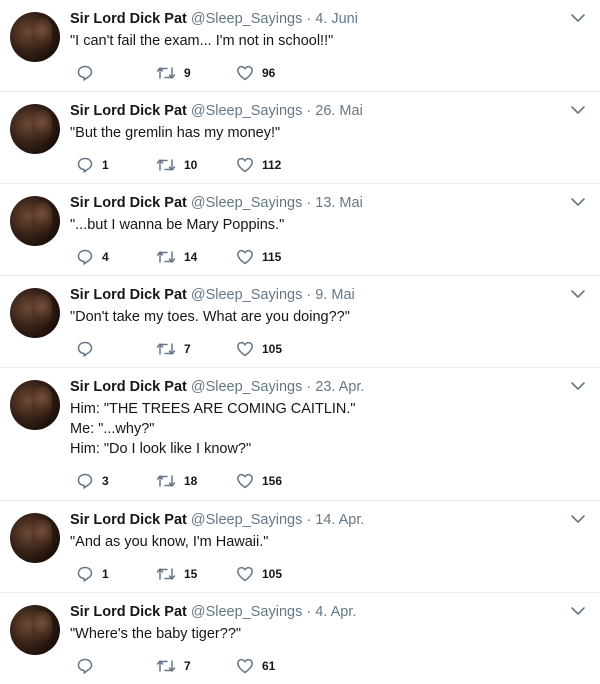  Describe the element at coordinates (187, 349) in the screenshot. I see `retweet-count: 7` at that location.